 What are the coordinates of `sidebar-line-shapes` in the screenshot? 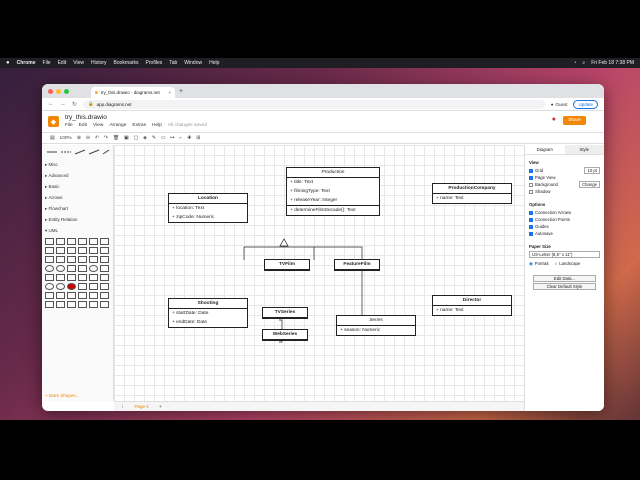 It's located at (77, 152).